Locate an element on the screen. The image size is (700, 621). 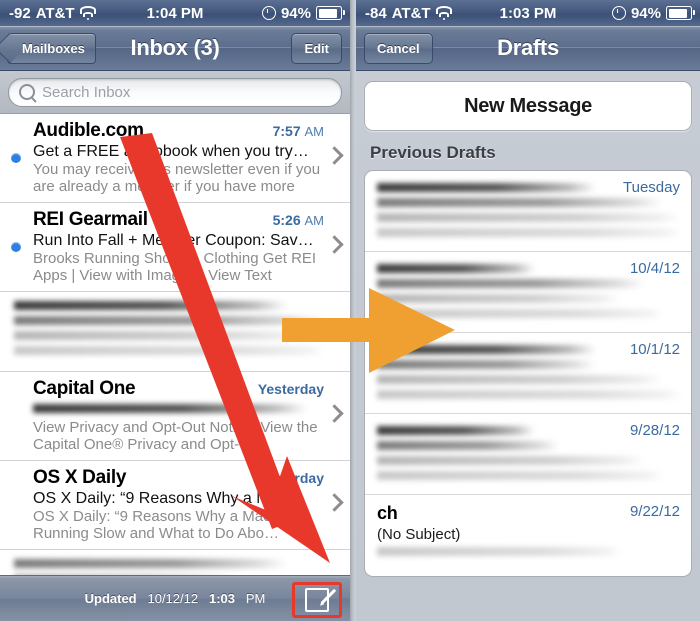
updated-date: 10/12/12 is located at coordinates (173, 598).